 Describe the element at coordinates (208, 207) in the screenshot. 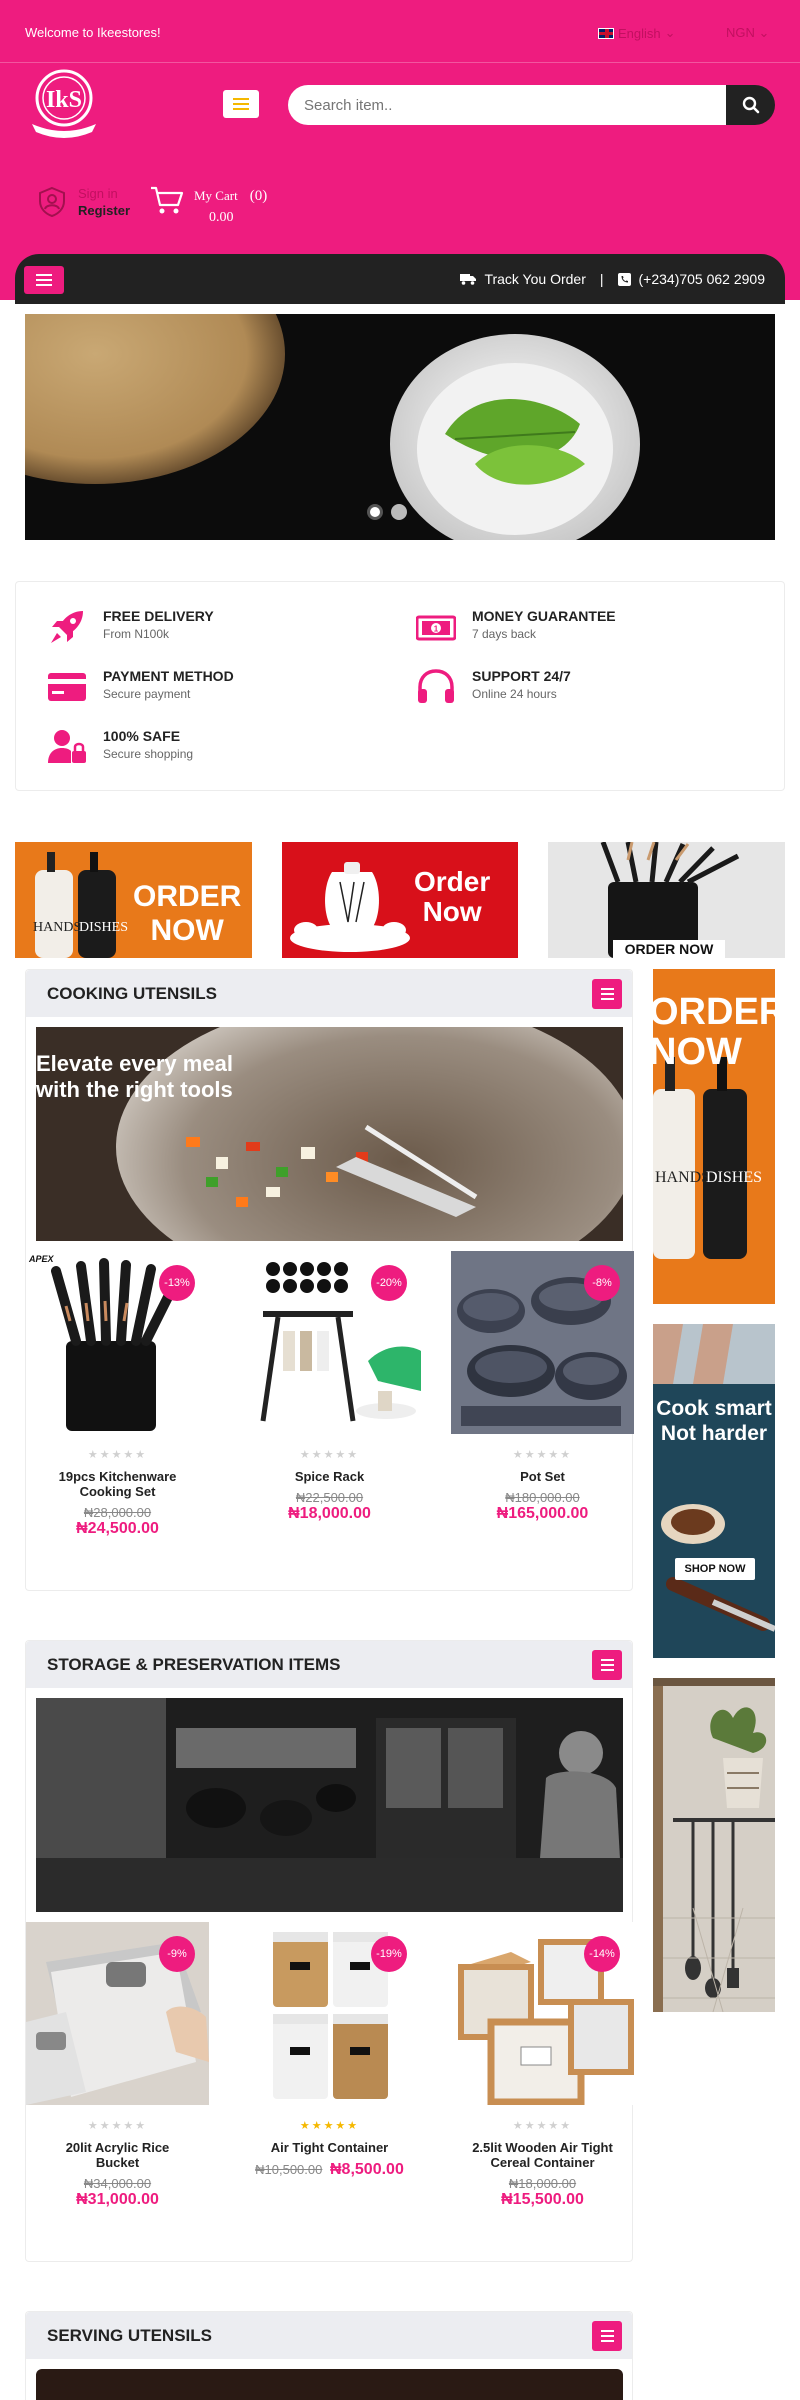

I see `cart-link: My Cart (0) 0.00` at that location.